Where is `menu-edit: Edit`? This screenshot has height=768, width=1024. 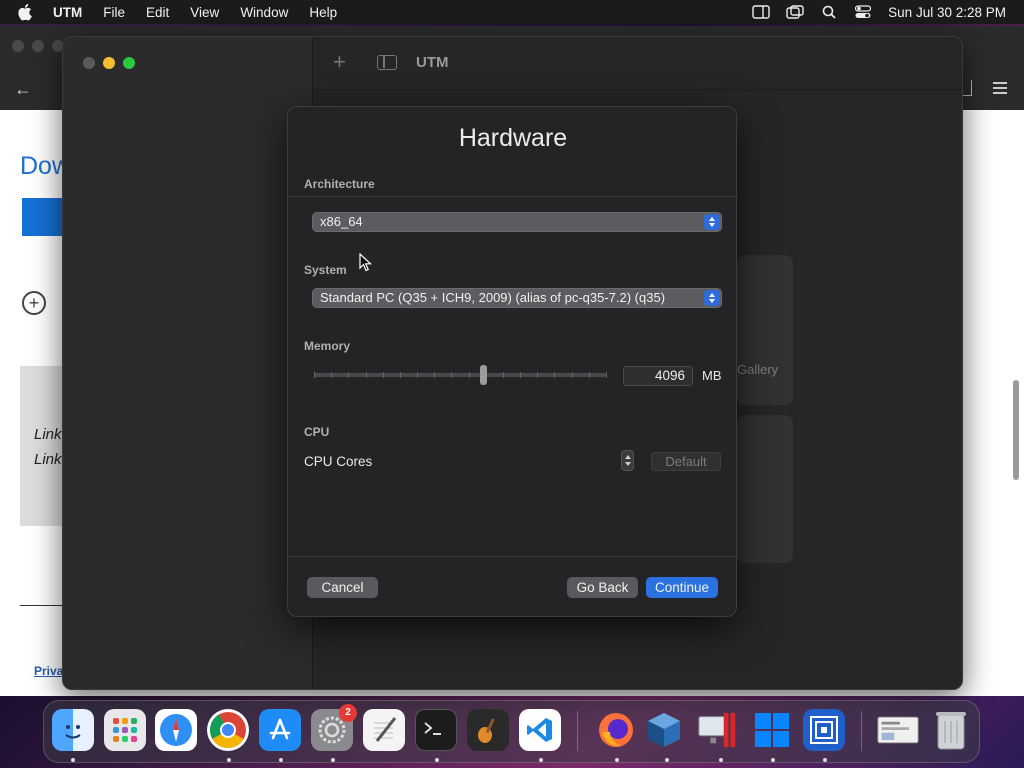 menu-edit: Edit is located at coordinates (157, 12).